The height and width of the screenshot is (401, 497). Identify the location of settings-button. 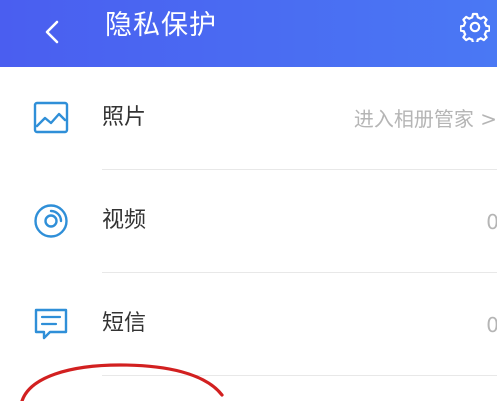
(475, 27).